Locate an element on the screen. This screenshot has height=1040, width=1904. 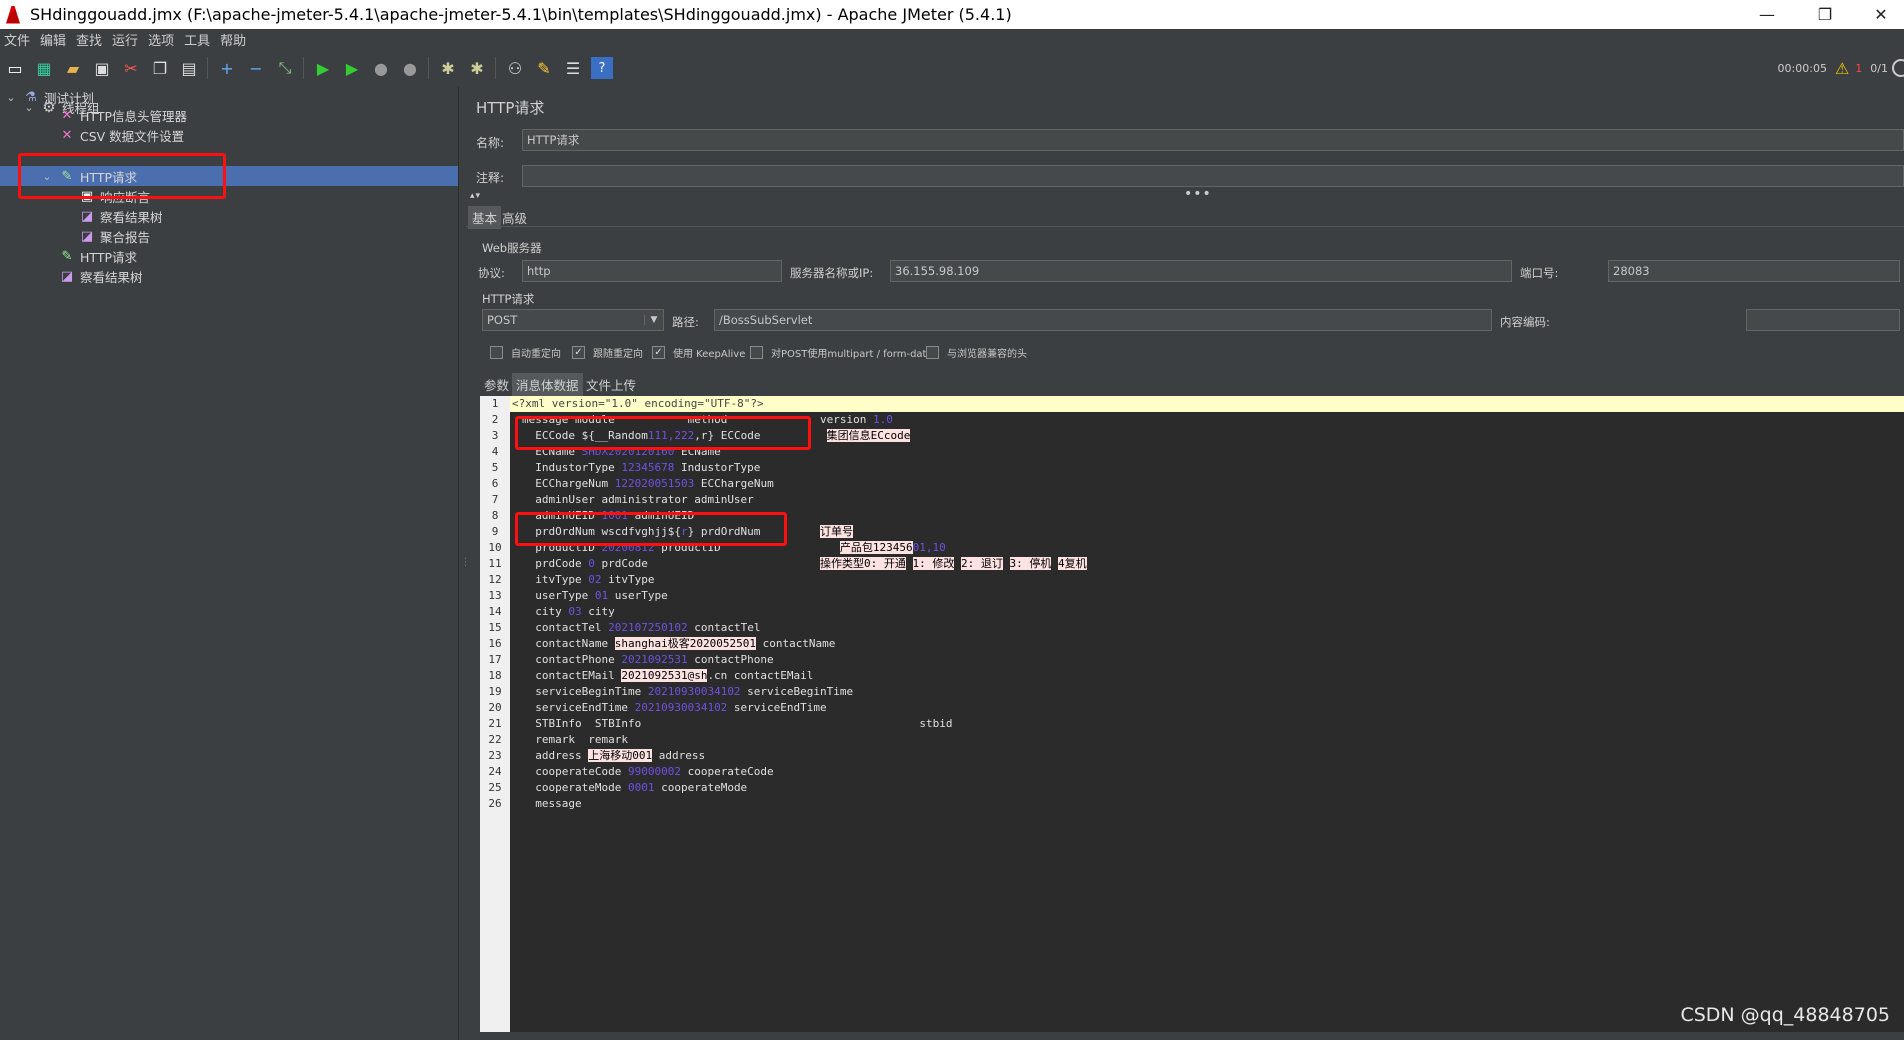
checkbox-follow-redirects: ✓ is located at coordinates (578, 352).